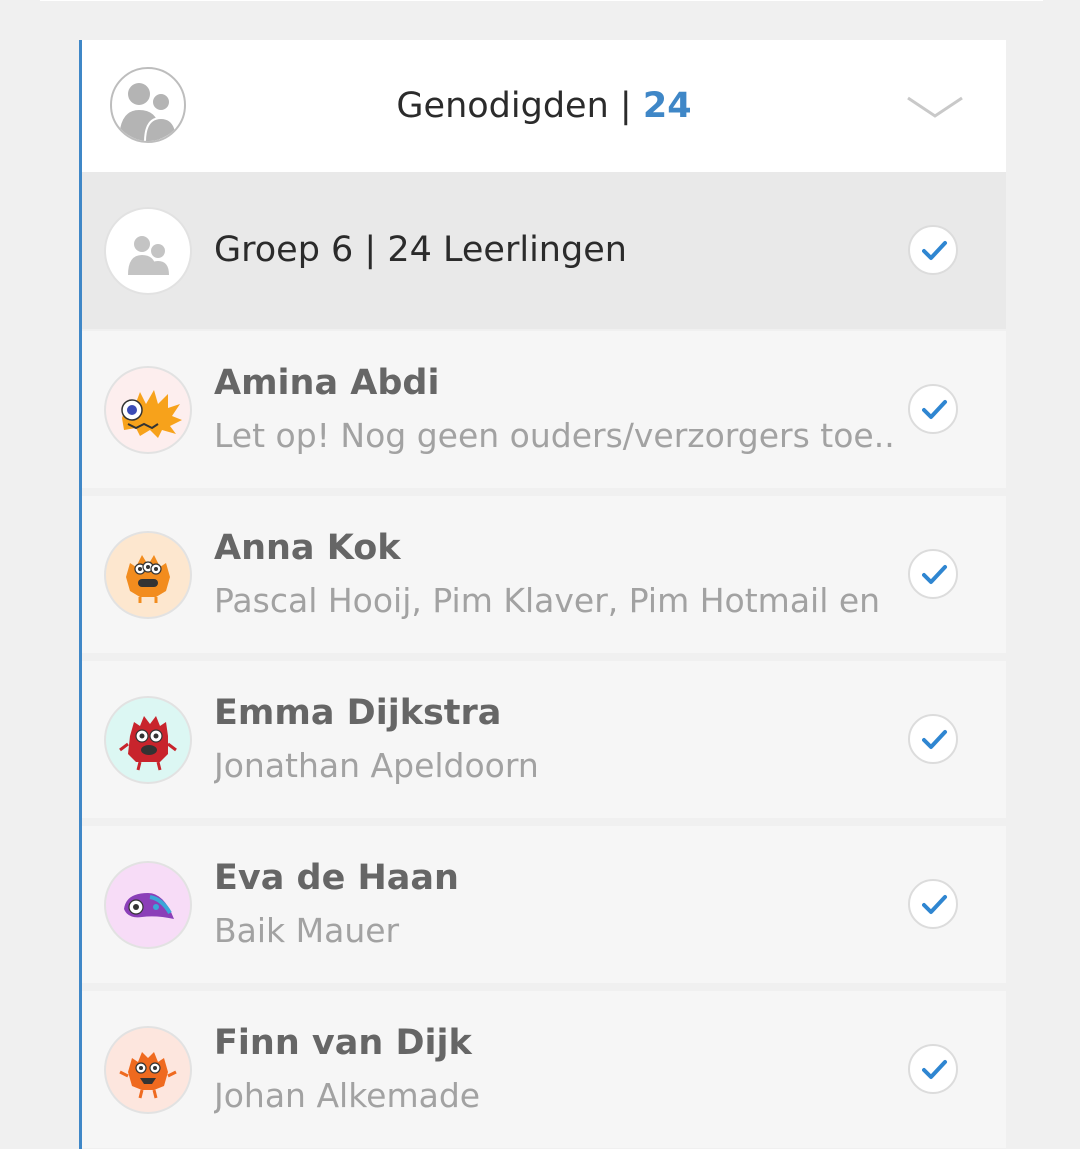  I want to click on student-name: Eva de Haan, so click(336, 878).